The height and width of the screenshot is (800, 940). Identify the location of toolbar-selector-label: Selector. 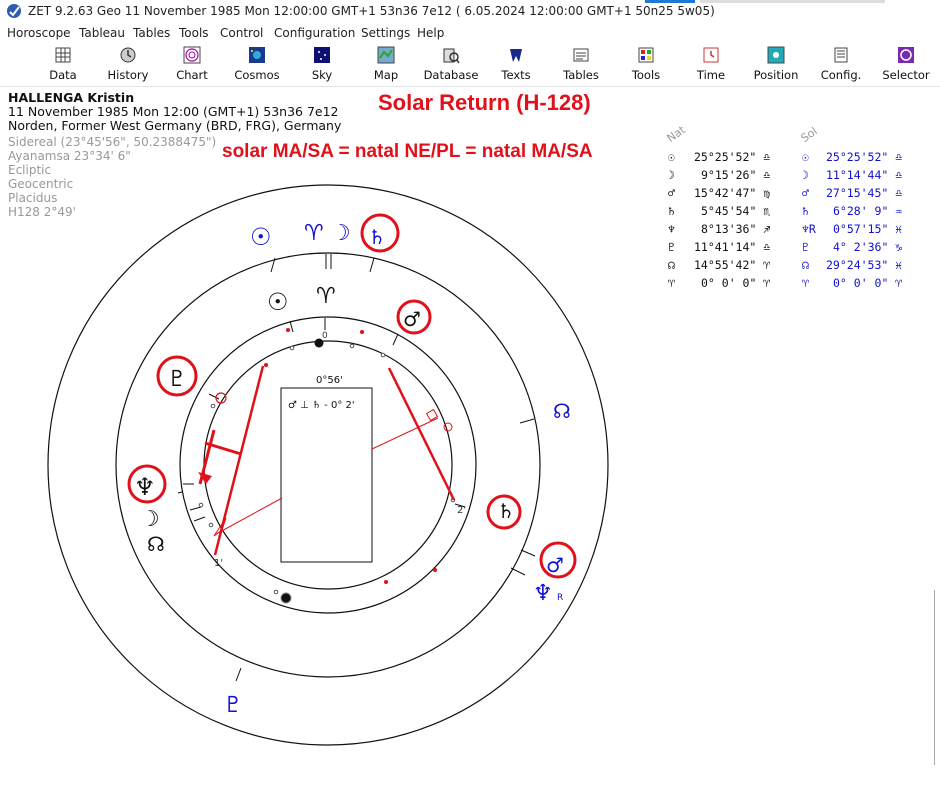
(906, 75).